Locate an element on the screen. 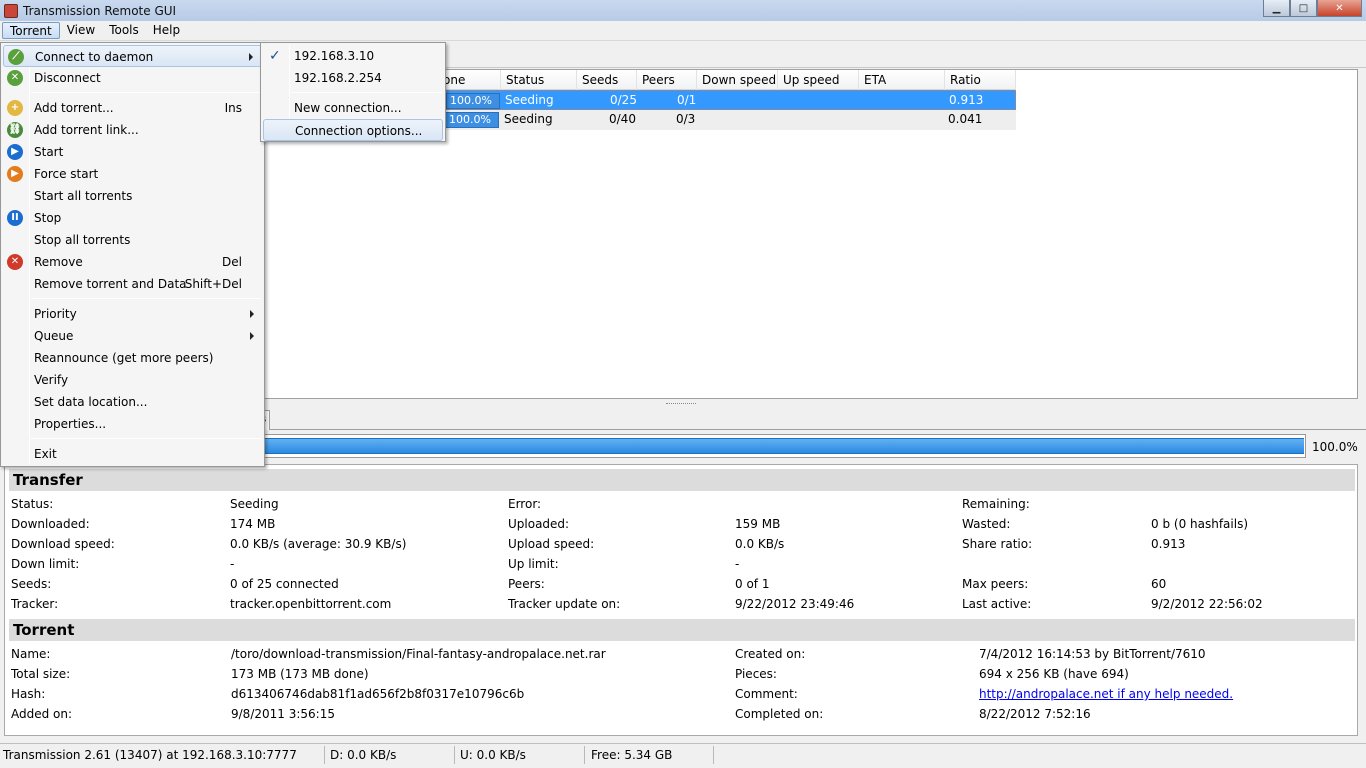 The image size is (1366, 768). column-peers: Peers is located at coordinates (667, 80).